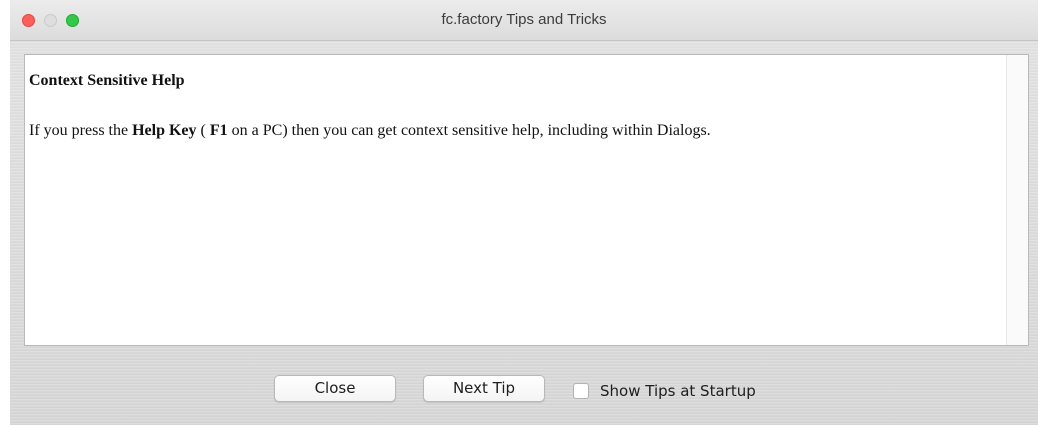 The width and height of the screenshot is (1038, 425). I want to click on tip-text-paren: (, so click(203, 130).